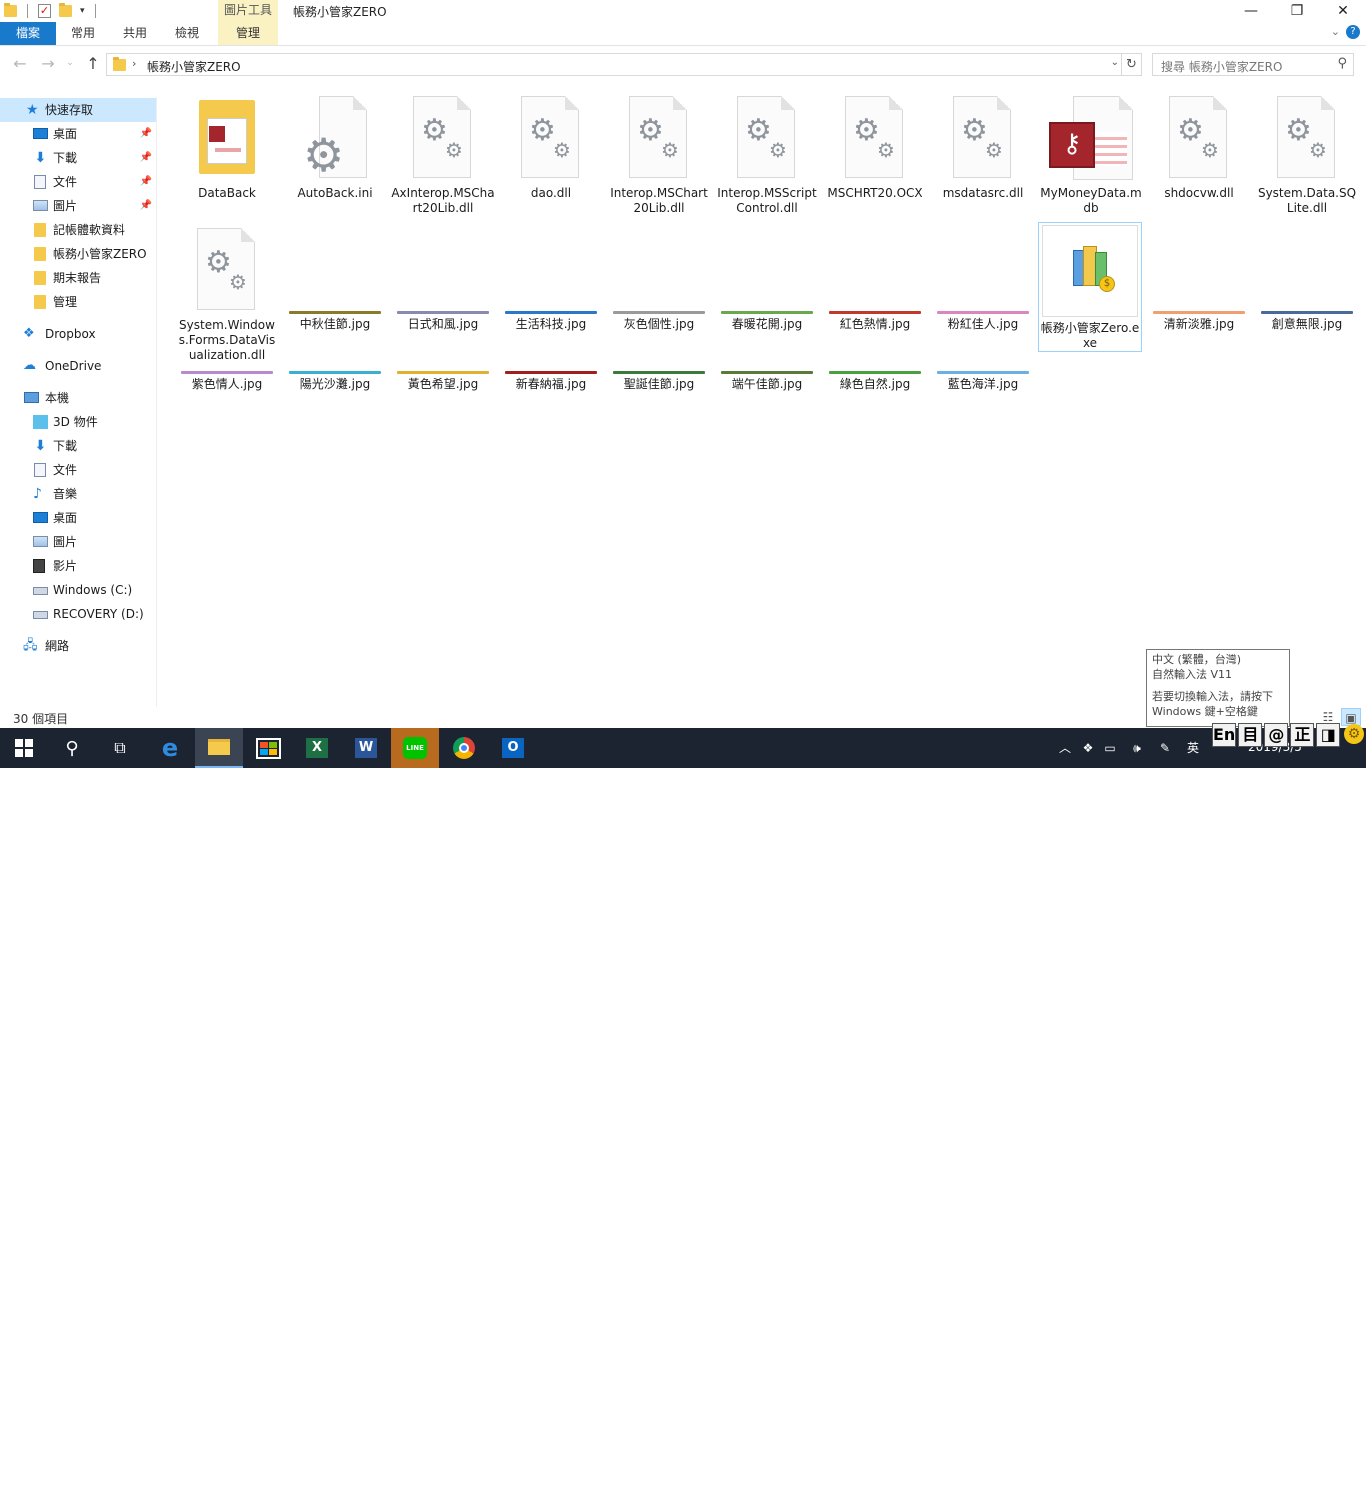 The image size is (1366, 1489). Describe the element at coordinates (78, 566) in the screenshot. I see `sidebar-item-videos: 影片` at that location.